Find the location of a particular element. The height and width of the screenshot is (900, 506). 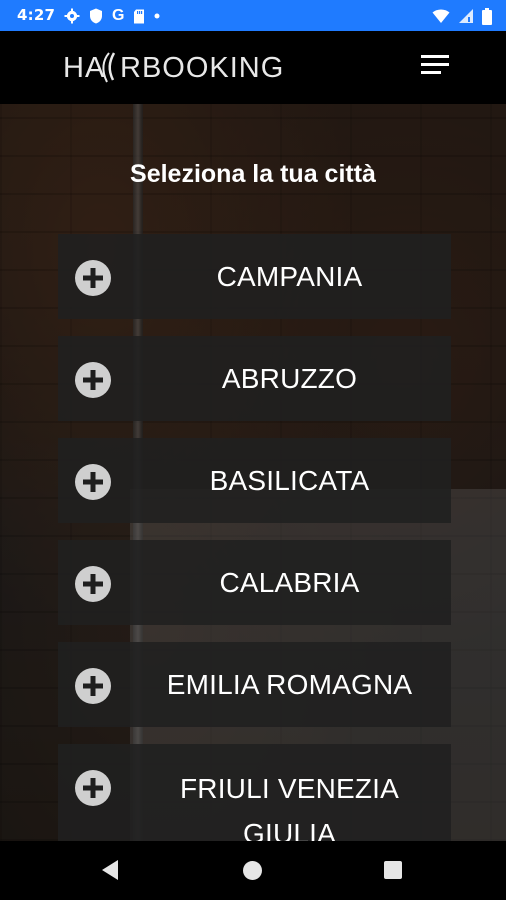

region-item-basilicata: BASILICATA is located at coordinates (254, 480).